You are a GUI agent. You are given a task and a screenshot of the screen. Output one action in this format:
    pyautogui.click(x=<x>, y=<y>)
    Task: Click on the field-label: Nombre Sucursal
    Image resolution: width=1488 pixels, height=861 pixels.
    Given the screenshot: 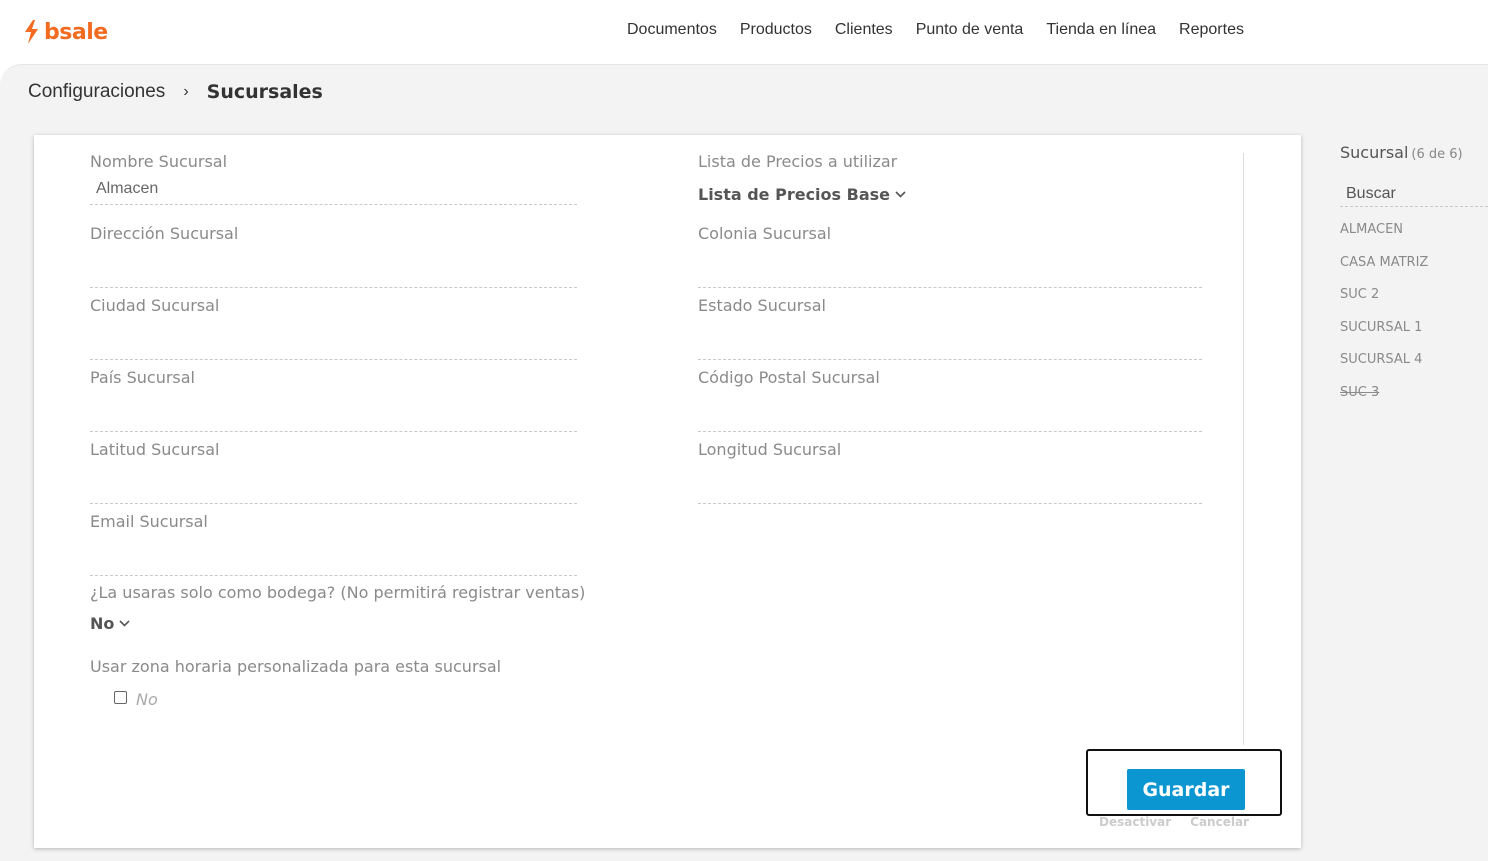 What is the action you would take?
    pyautogui.click(x=159, y=161)
    